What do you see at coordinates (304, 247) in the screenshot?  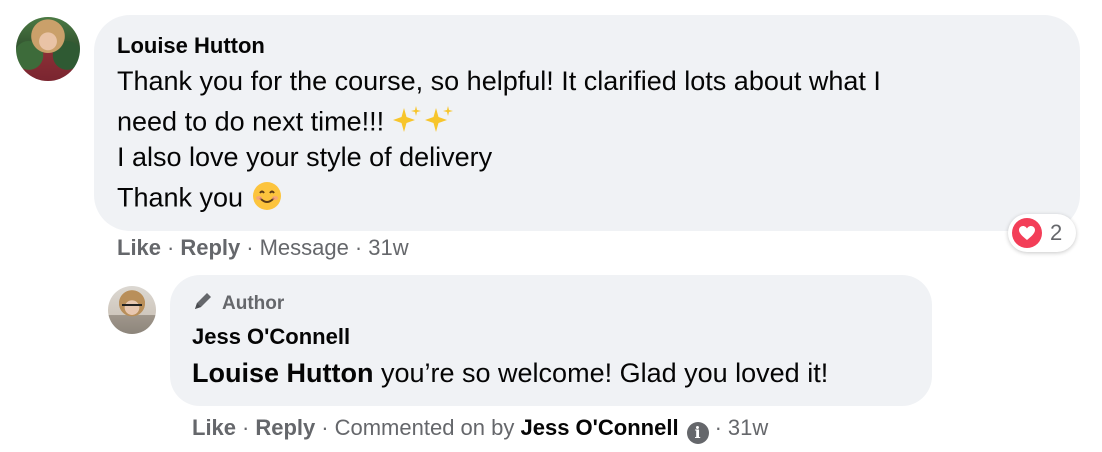 I see `message-link: Message` at bounding box center [304, 247].